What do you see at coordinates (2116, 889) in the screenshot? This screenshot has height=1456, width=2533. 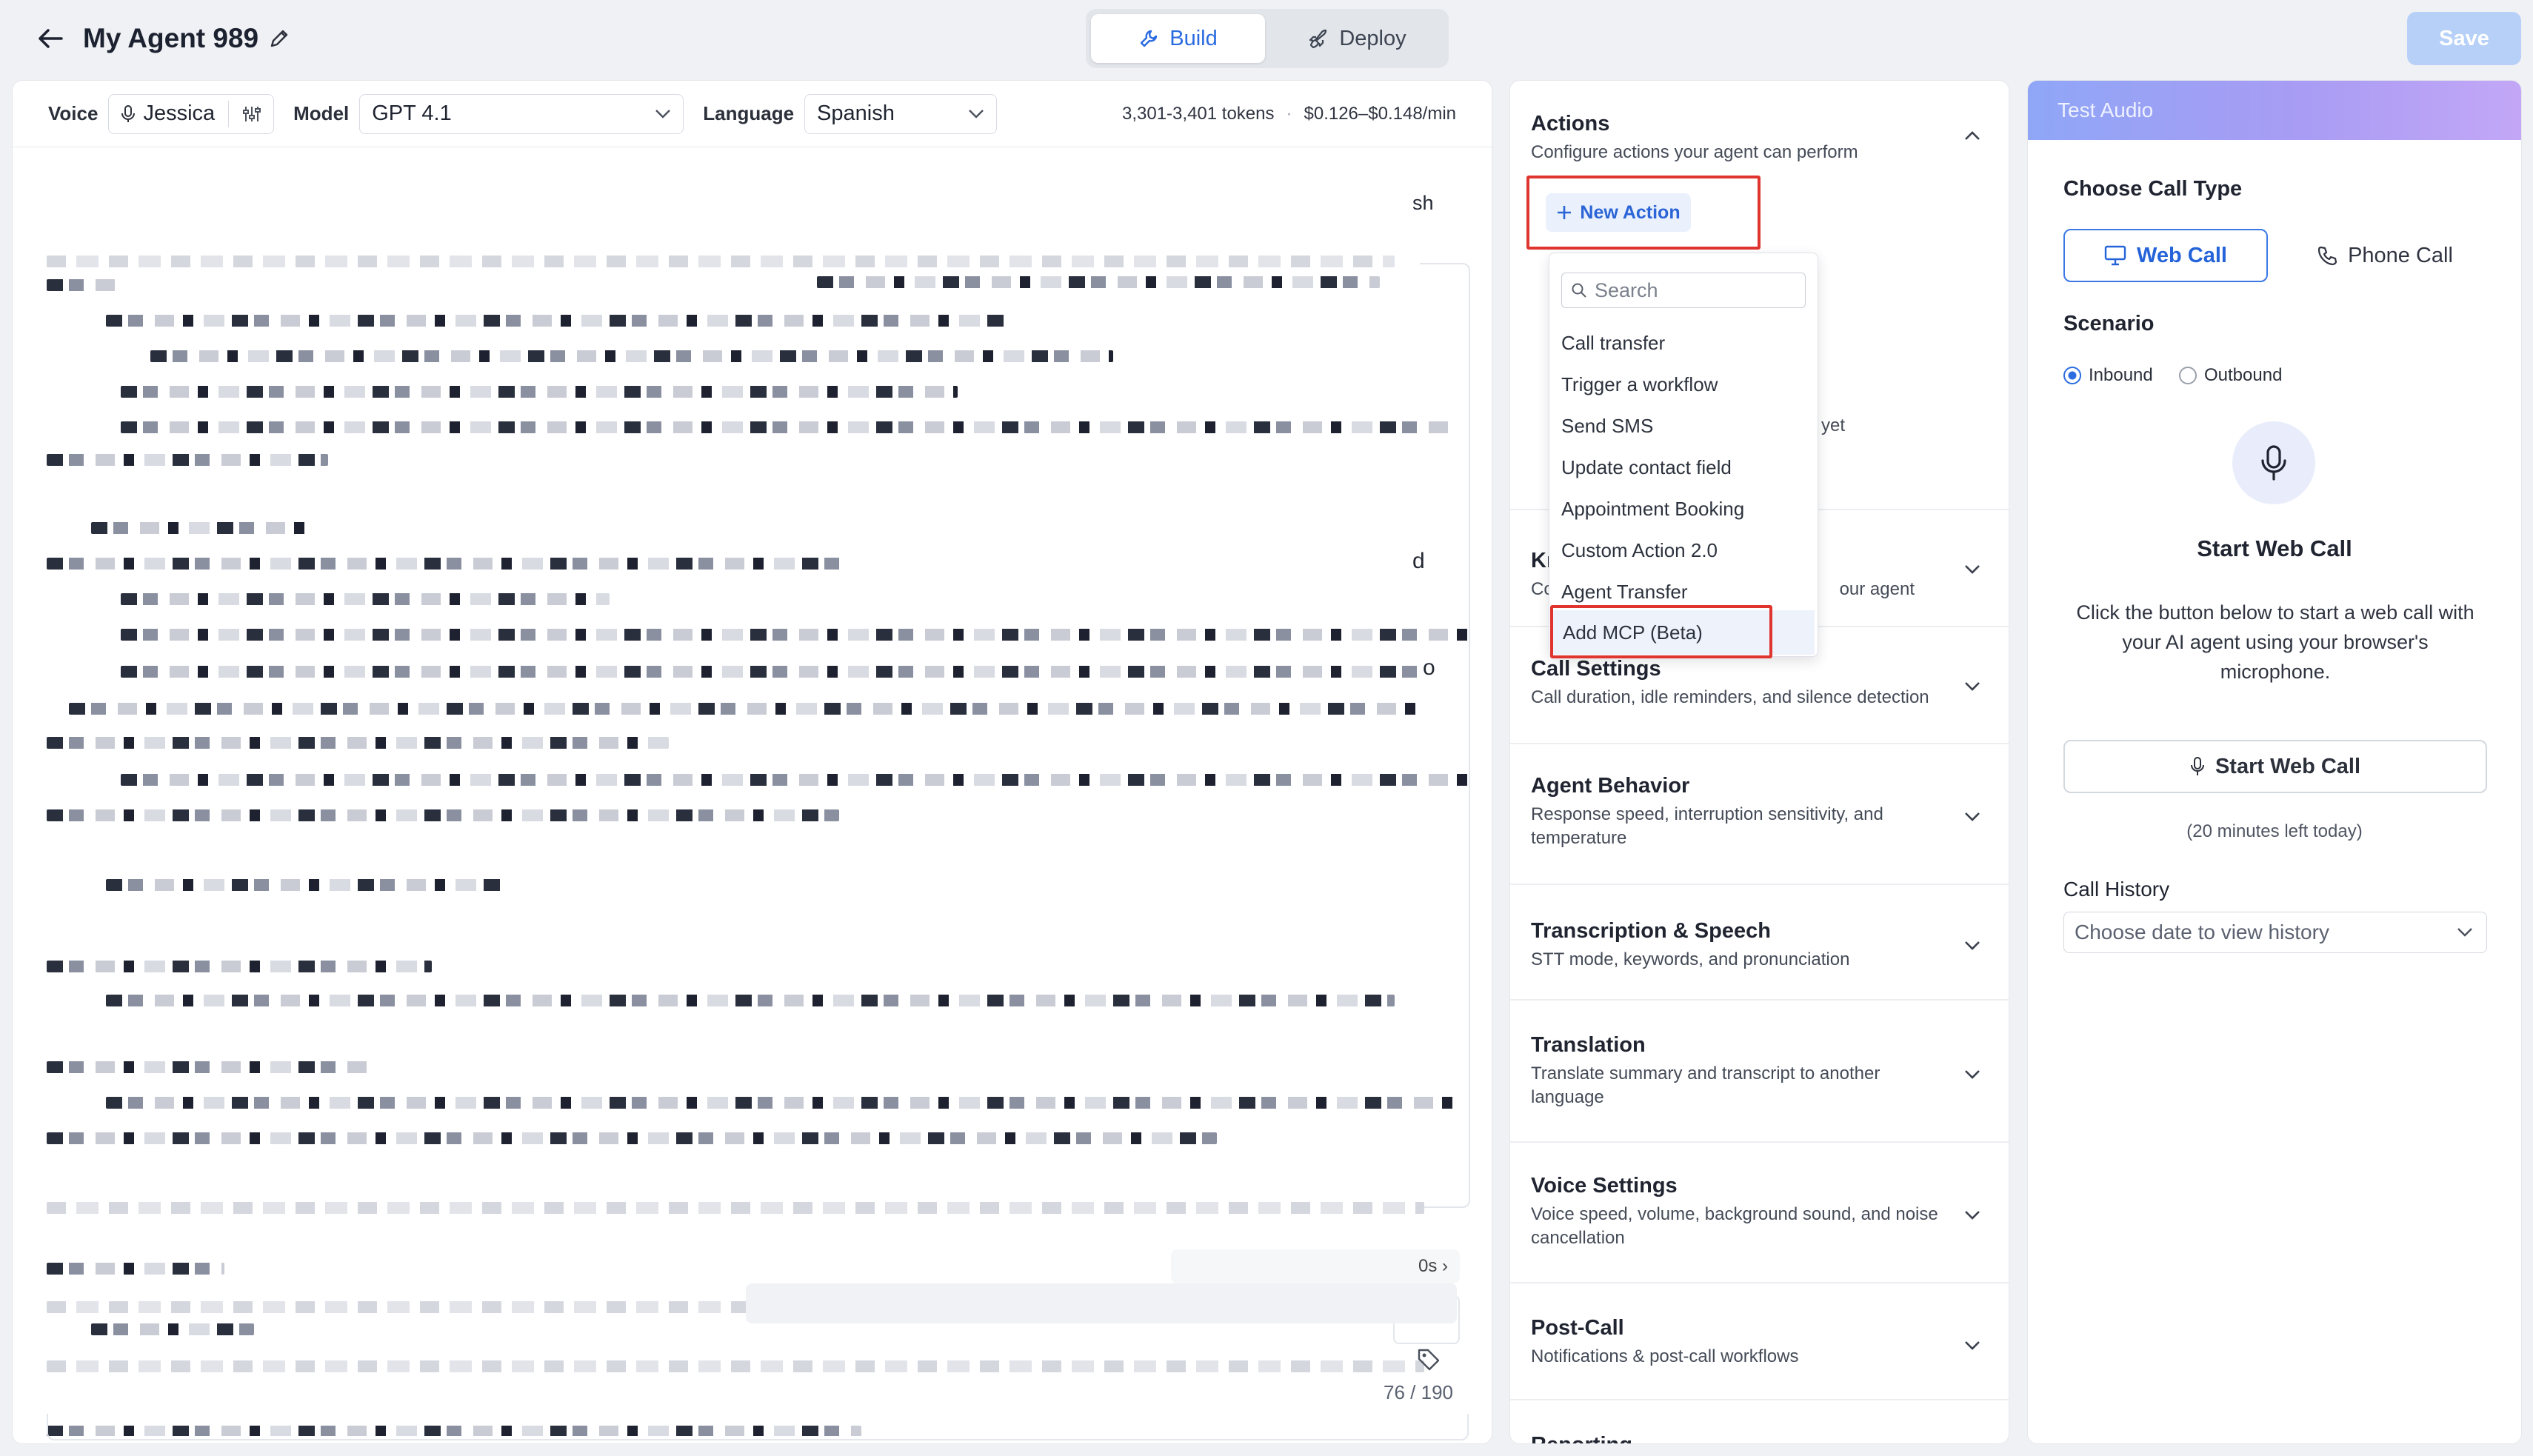 I see `call-history-label: Call History` at bounding box center [2116, 889].